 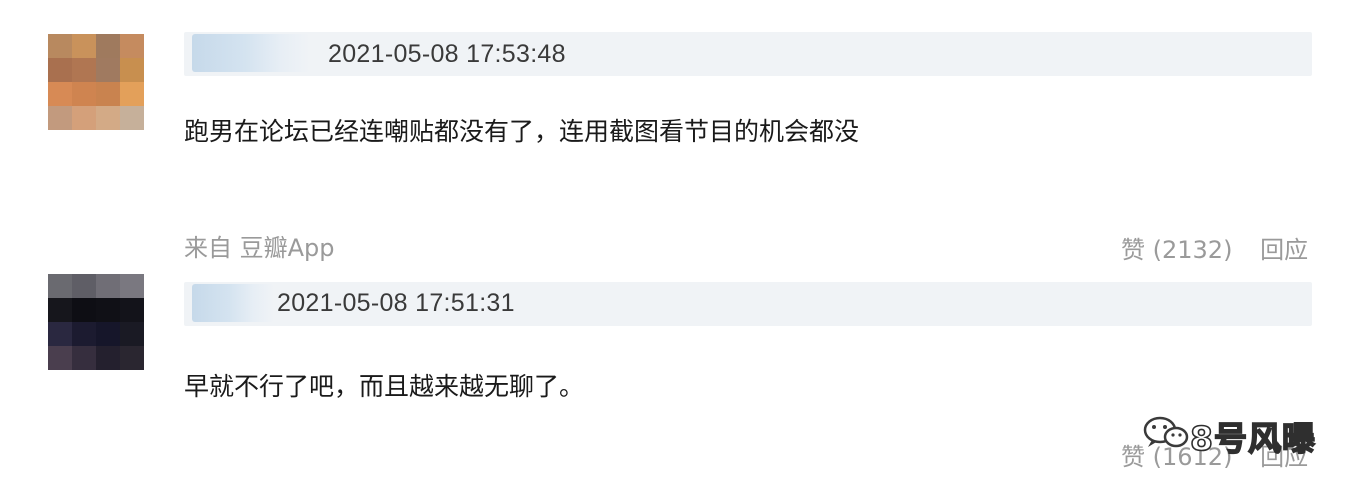 I want to click on wechat-logo-icon, so click(x=1166, y=432).